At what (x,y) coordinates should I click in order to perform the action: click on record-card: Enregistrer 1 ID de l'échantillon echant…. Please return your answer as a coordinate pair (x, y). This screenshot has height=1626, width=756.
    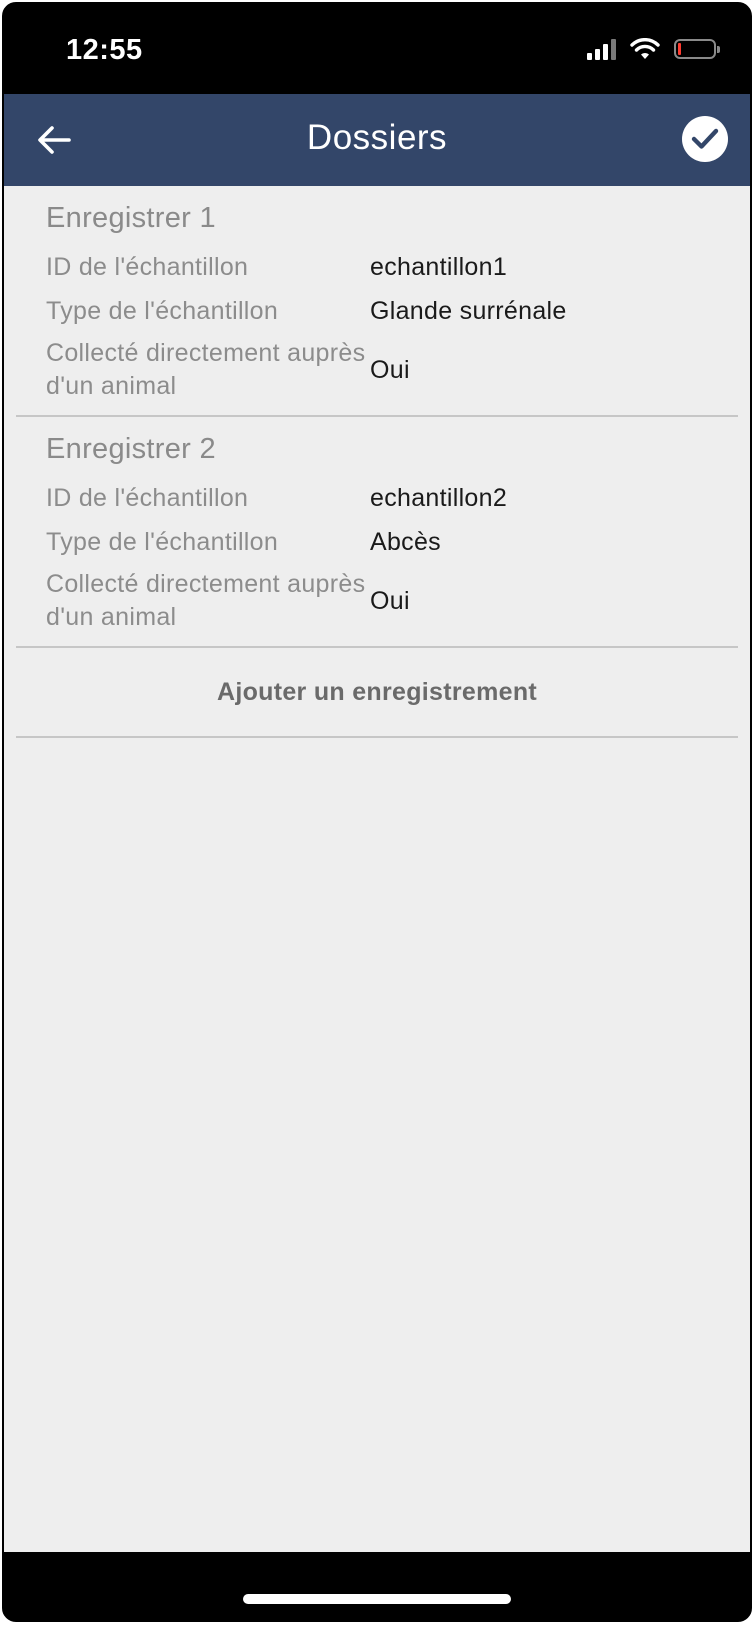
    Looking at the image, I should click on (377, 301).